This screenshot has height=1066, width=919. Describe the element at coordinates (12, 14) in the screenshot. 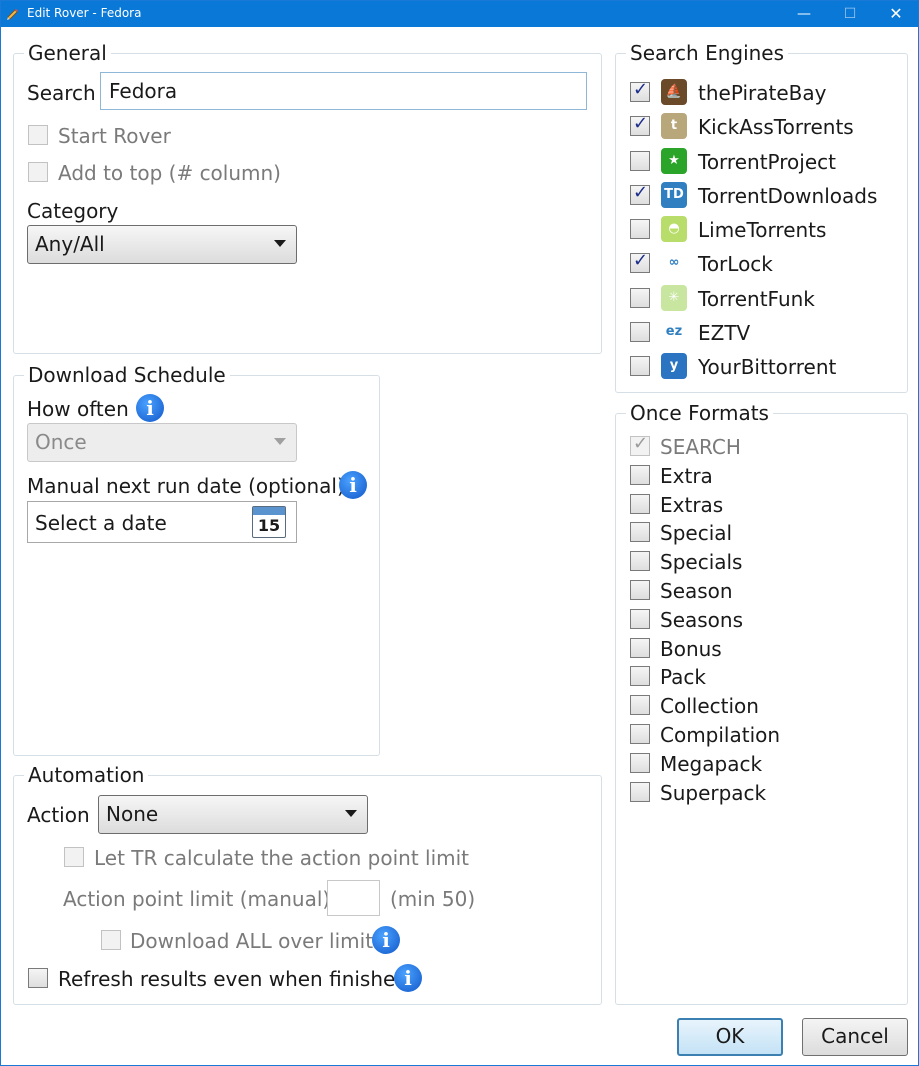

I see `pencil-icon` at that location.